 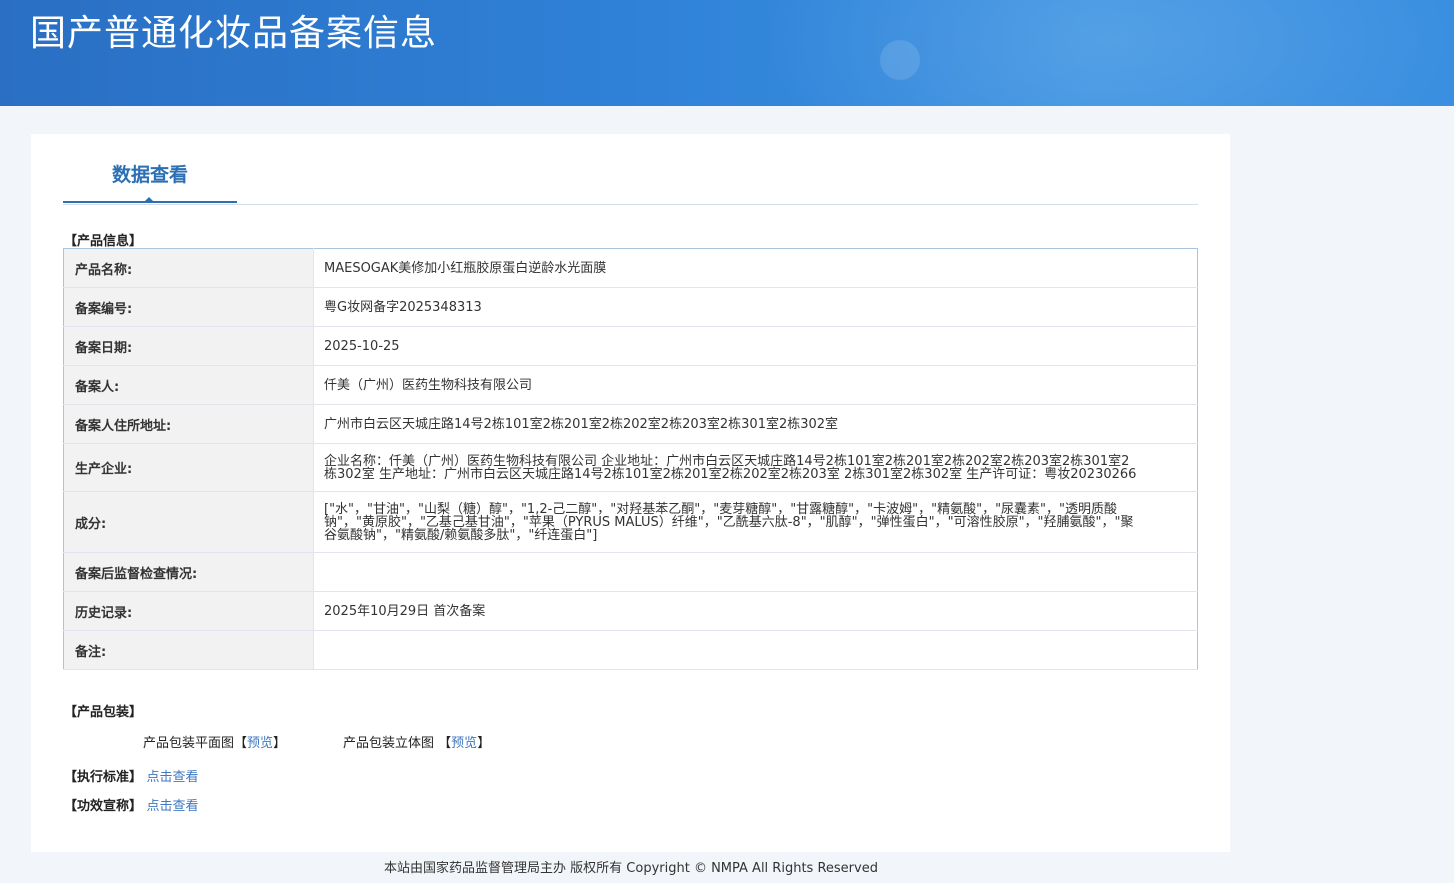 What do you see at coordinates (900, 60) in the screenshot?
I see `header-decoration-dot` at bounding box center [900, 60].